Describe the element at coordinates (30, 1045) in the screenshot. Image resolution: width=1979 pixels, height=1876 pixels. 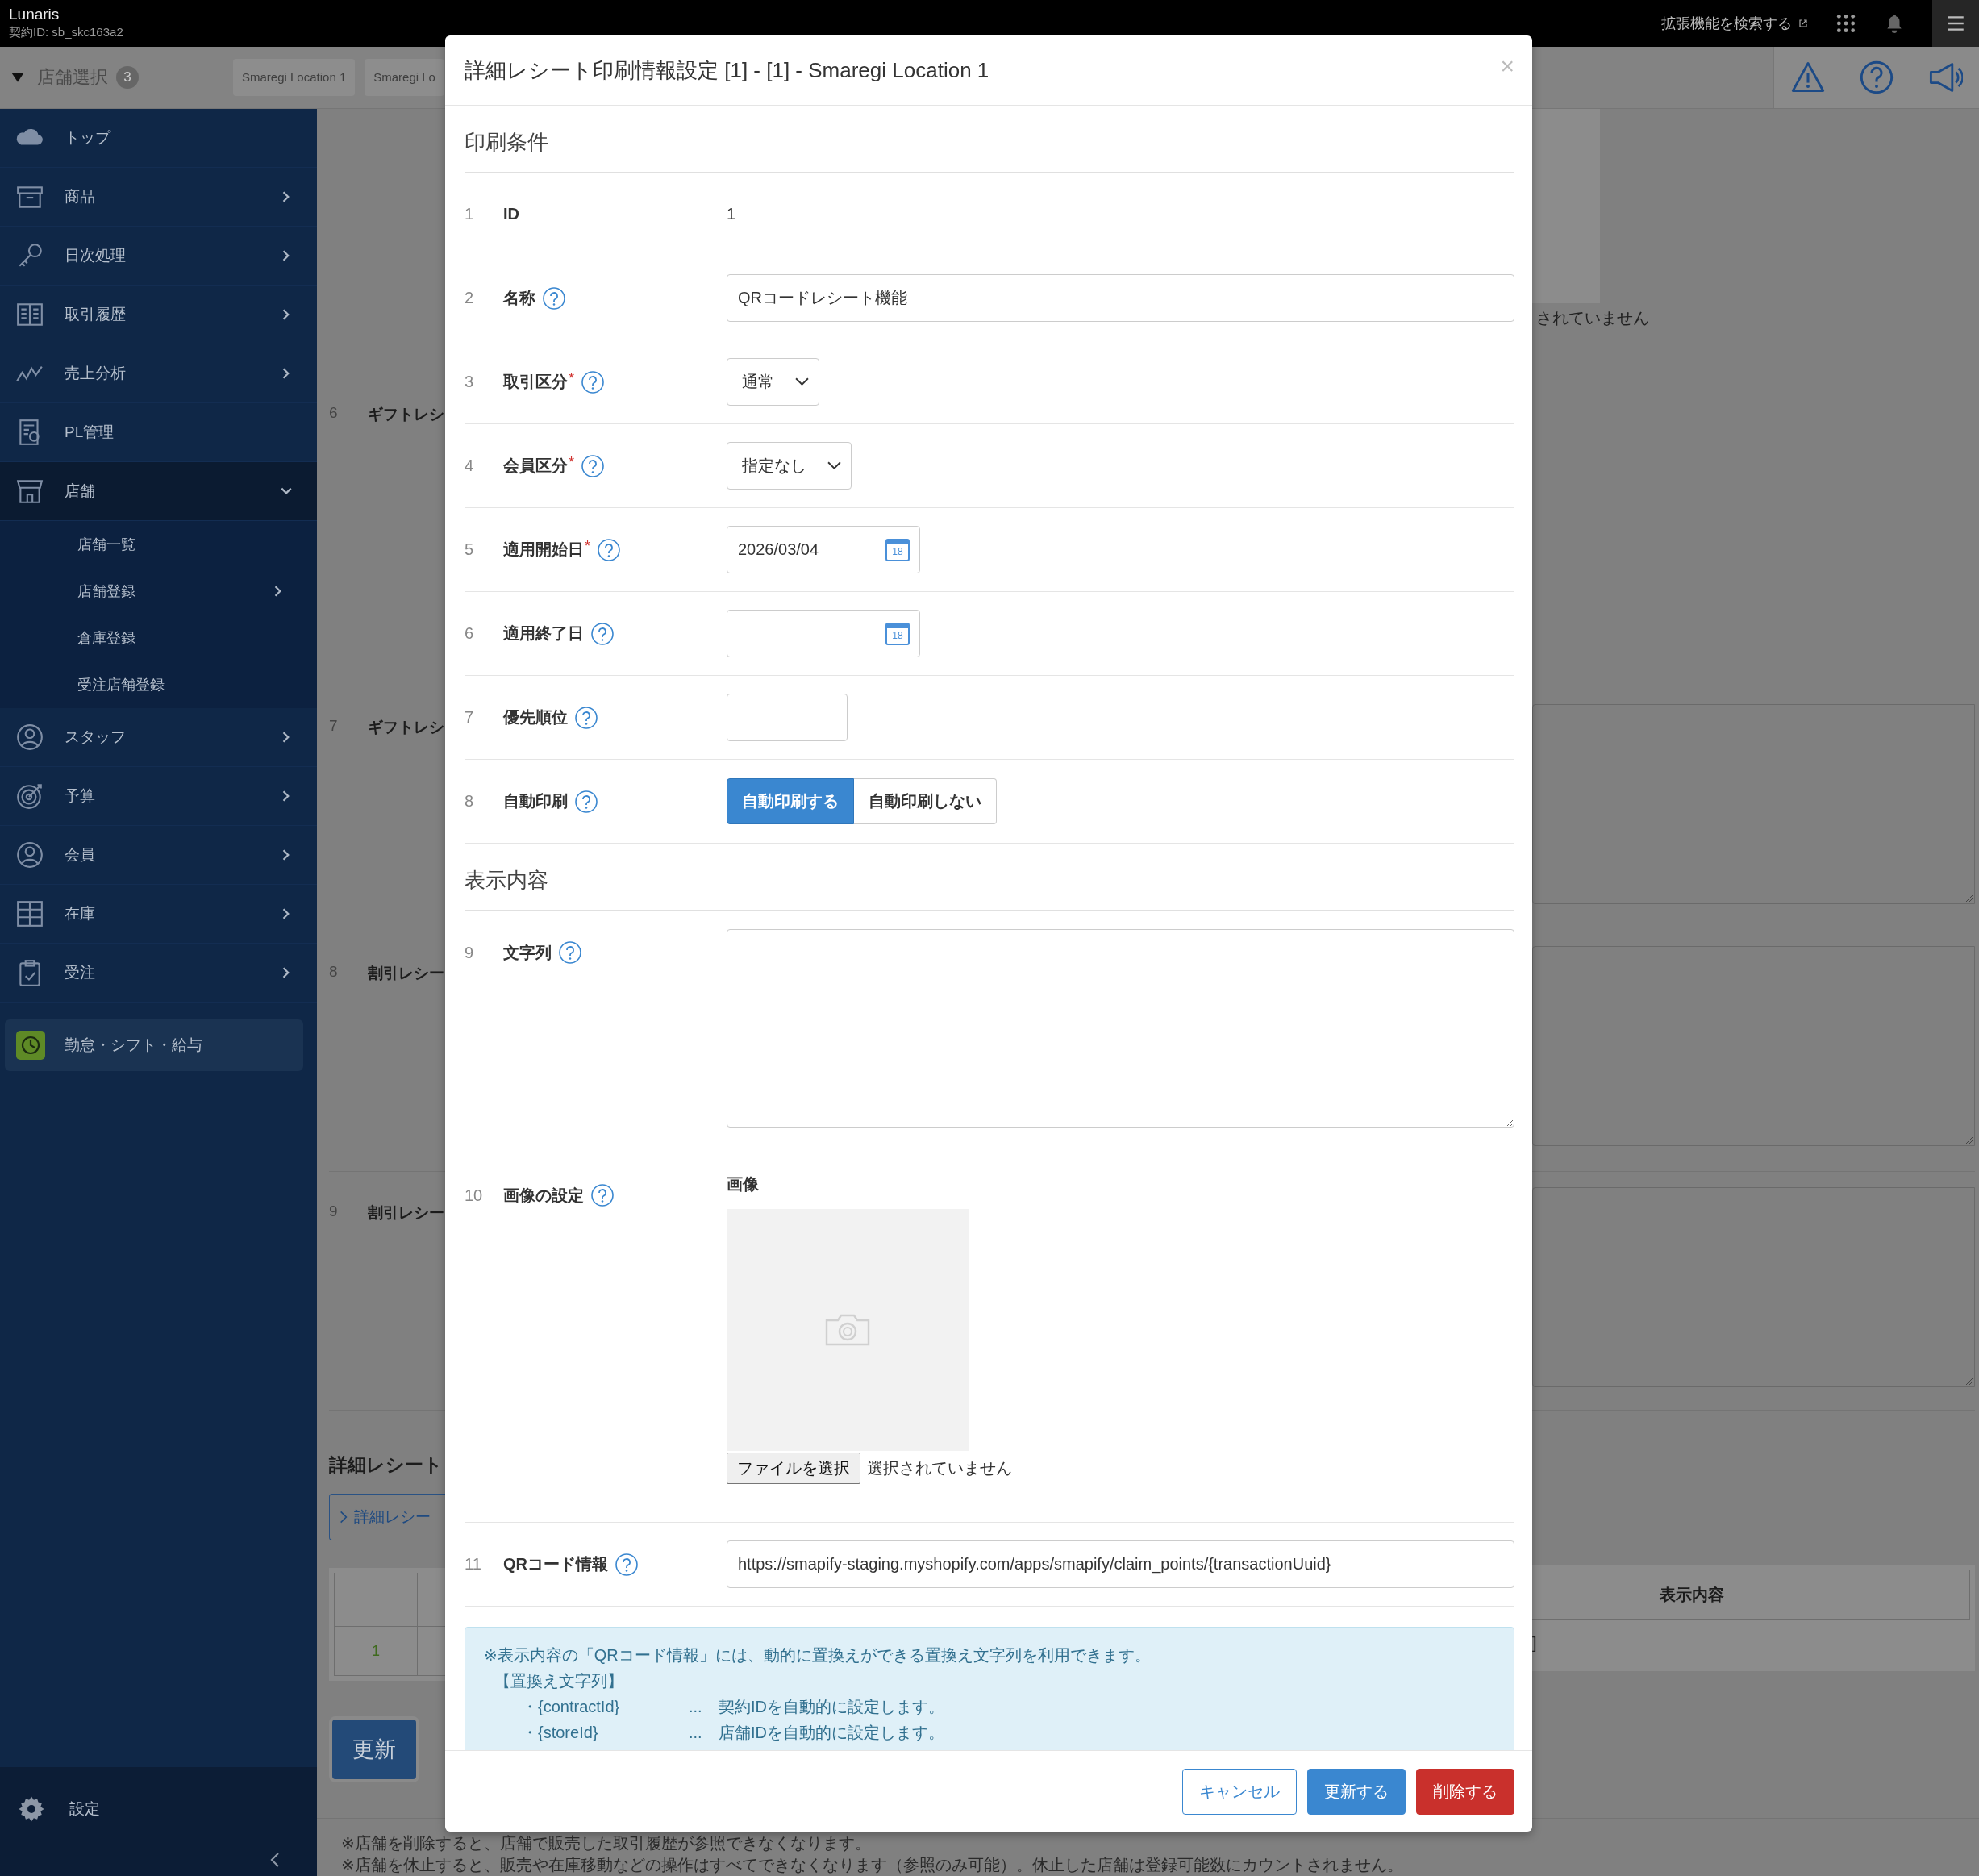
I see `clock-icon` at that location.